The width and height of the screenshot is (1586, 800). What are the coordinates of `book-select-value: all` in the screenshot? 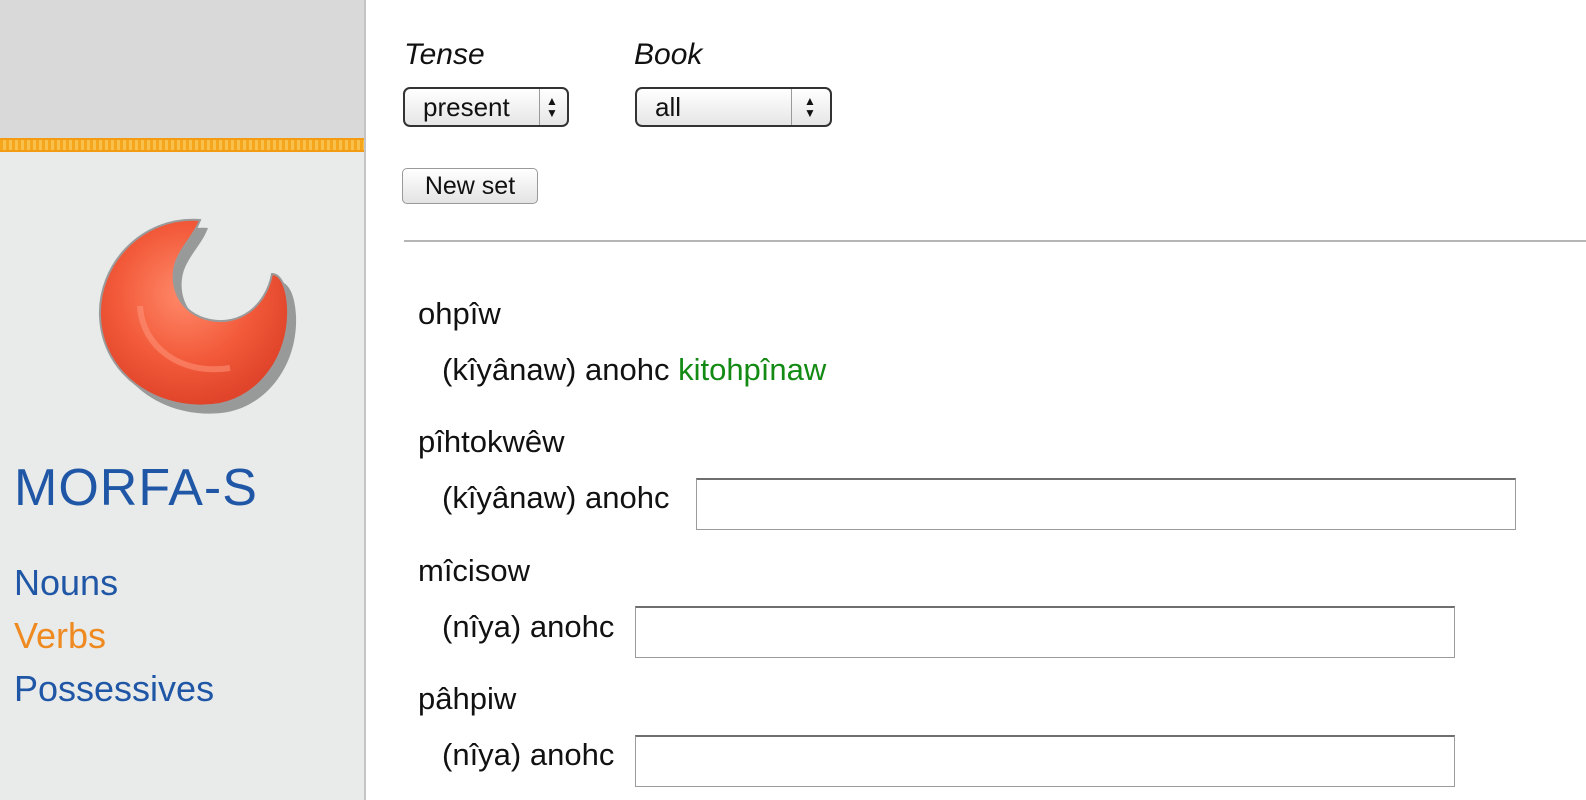 It's located at (668, 107).